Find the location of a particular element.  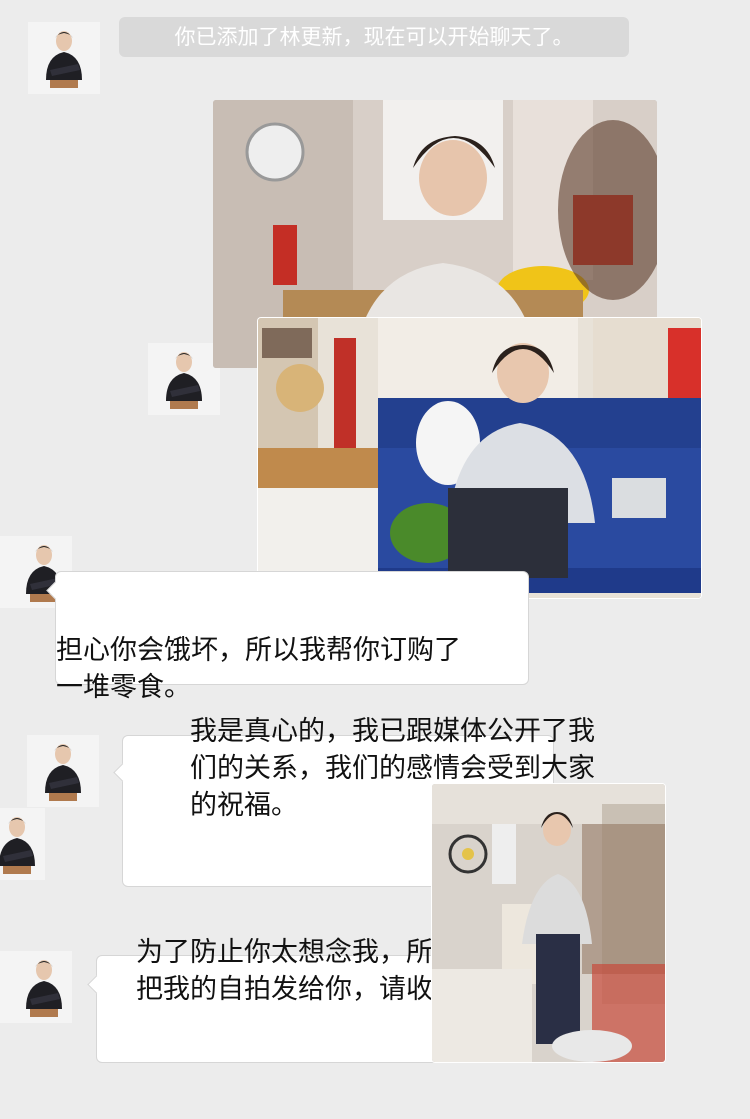

photo-standing-room-icon is located at coordinates (548, 923).